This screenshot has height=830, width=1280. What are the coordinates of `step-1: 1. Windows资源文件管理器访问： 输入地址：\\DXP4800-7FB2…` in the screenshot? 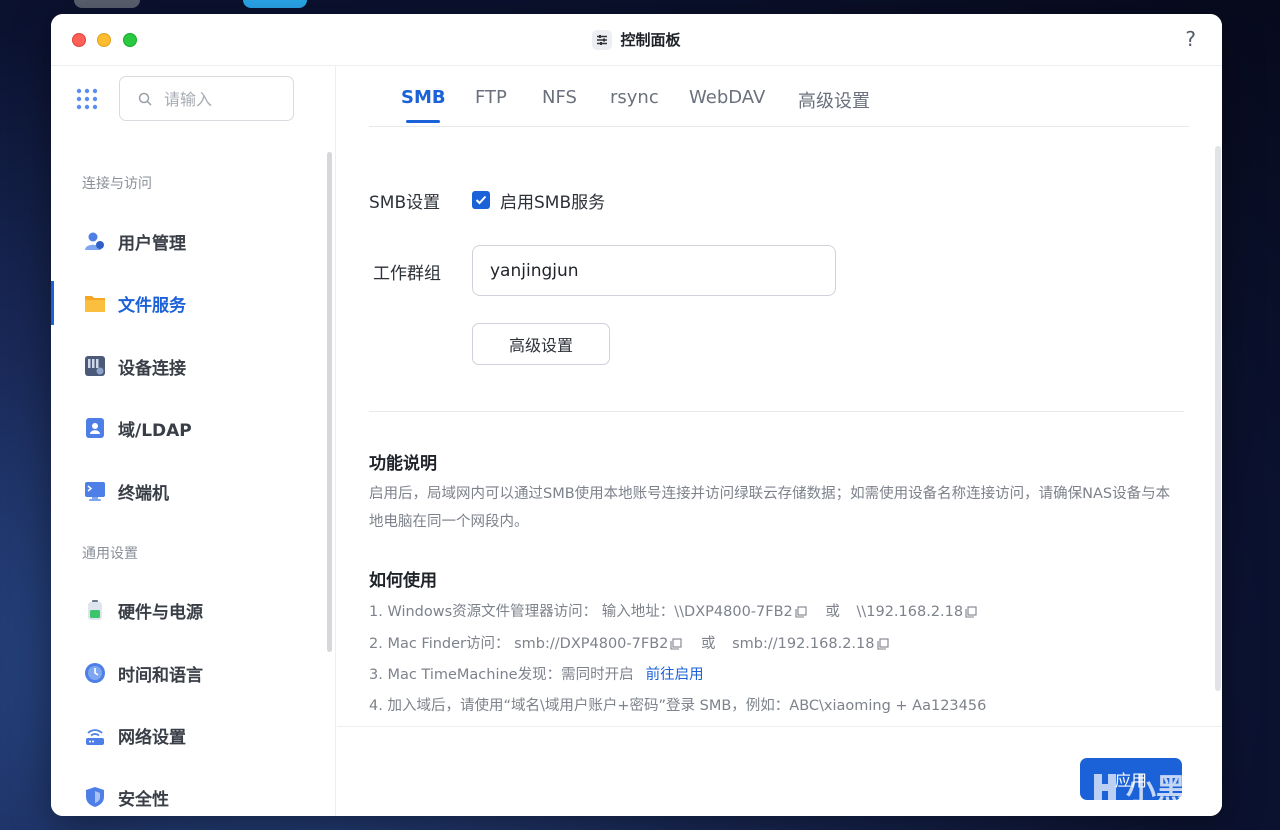 It's located at (674, 611).